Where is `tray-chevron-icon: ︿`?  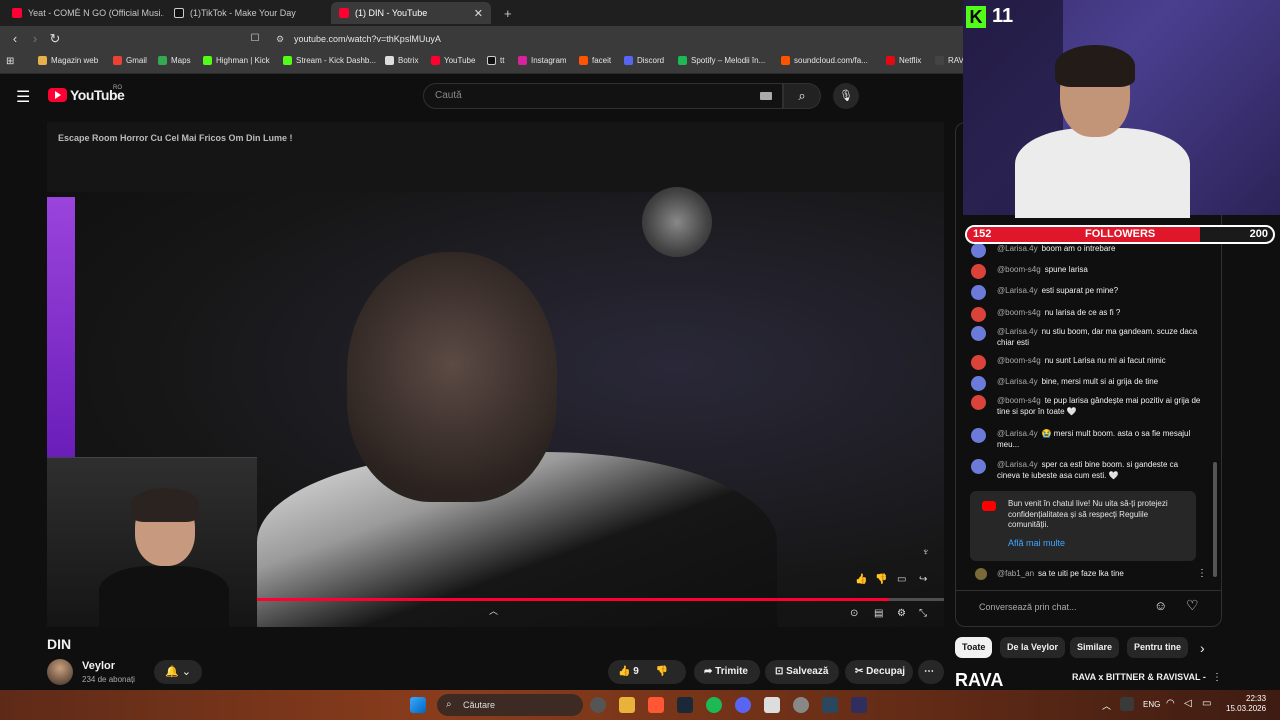 tray-chevron-icon: ︿ is located at coordinates (1106, 705).